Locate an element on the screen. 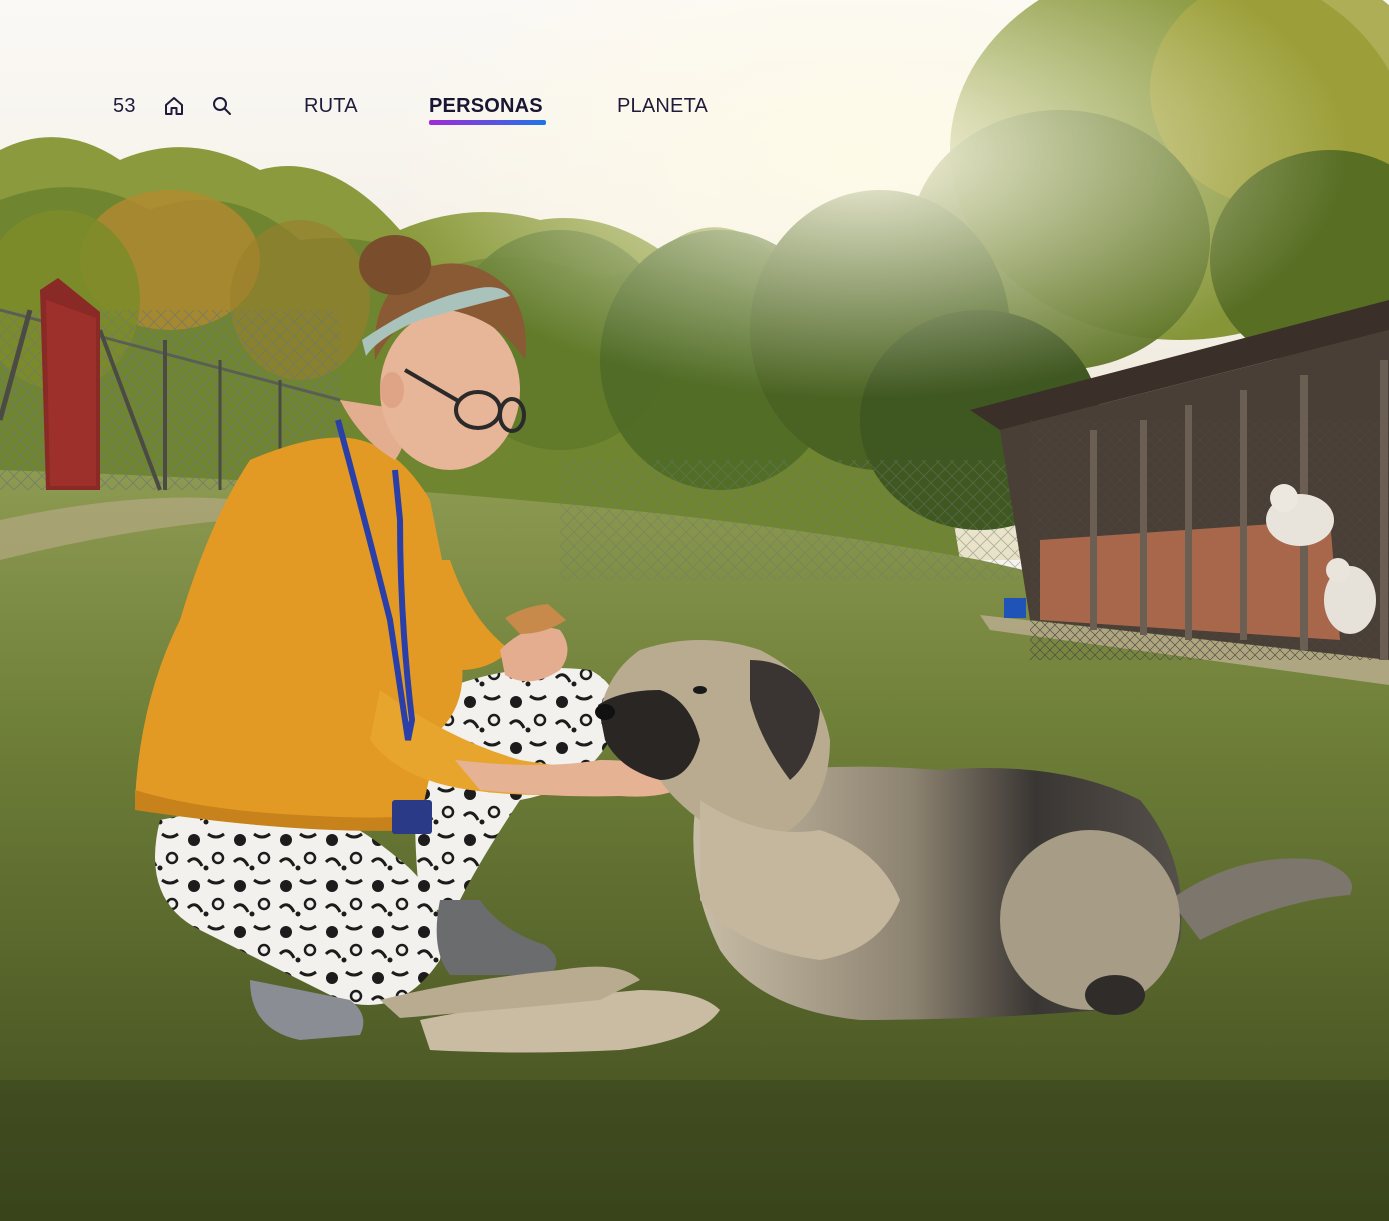  tab-personas: PERSONAS is located at coordinates (486, 106).